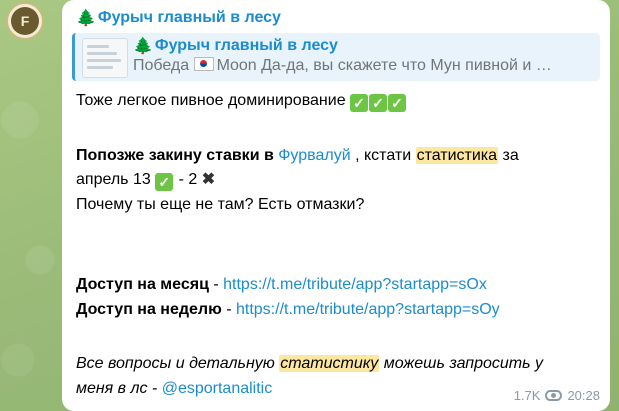 The image size is (619, 411). I want to click on avatar-logo: F, so click(25, 21).